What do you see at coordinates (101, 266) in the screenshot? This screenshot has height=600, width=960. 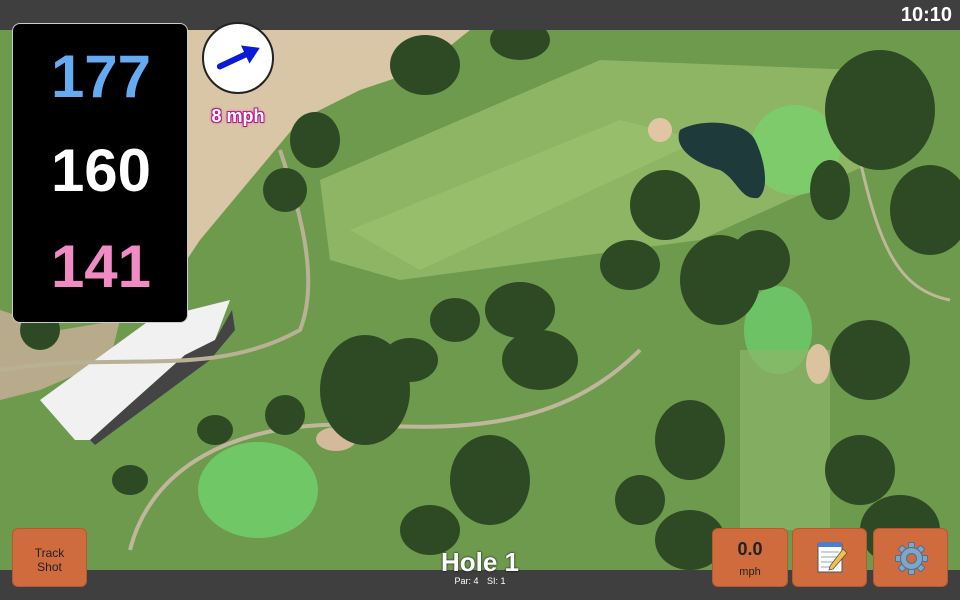 I see `front-distance: 141` at bounding box center [101, 266].